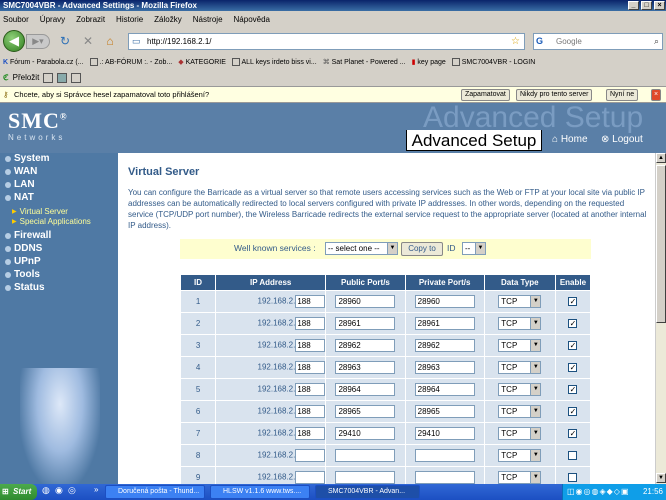 This screenshot has width=666, height=500. Describe the element at coordinates (365, 411) in the screenshot. I see `public-port-input: 28965` at that location.